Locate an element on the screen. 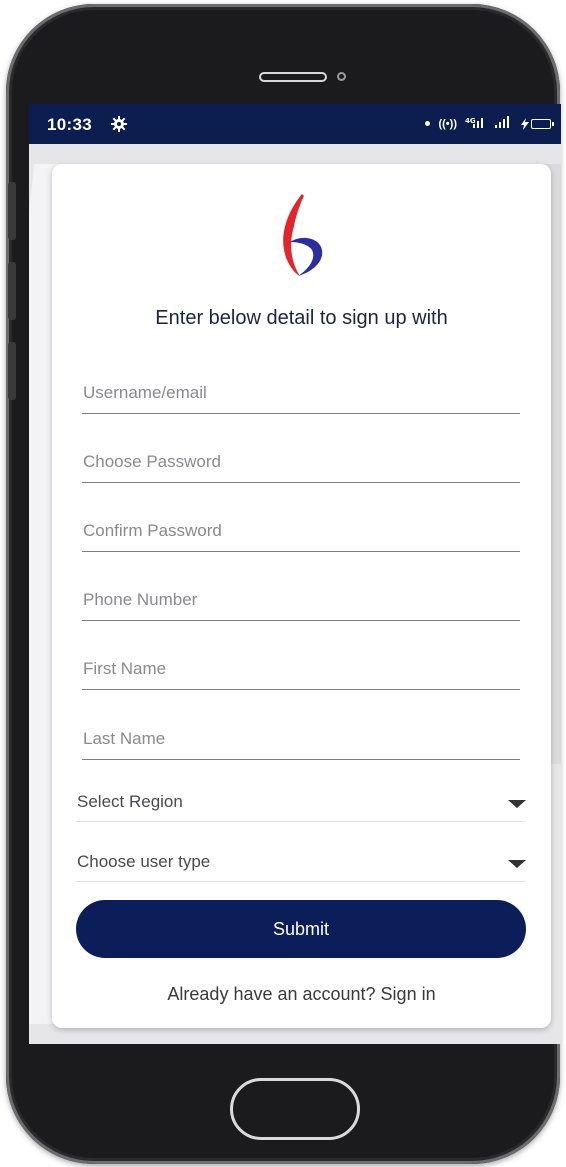  signal-icon is located at coordinates (504, 123).